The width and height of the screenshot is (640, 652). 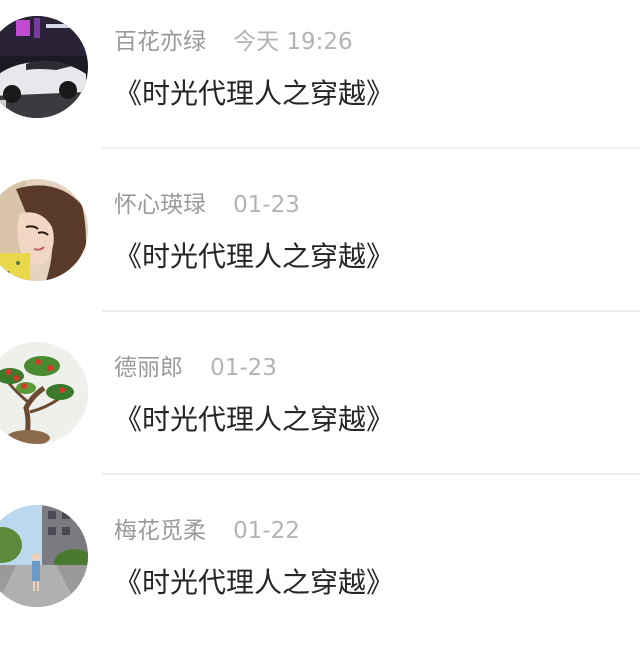 I want to click on username: 怀心瑛琭, so click(x=160, y=205).